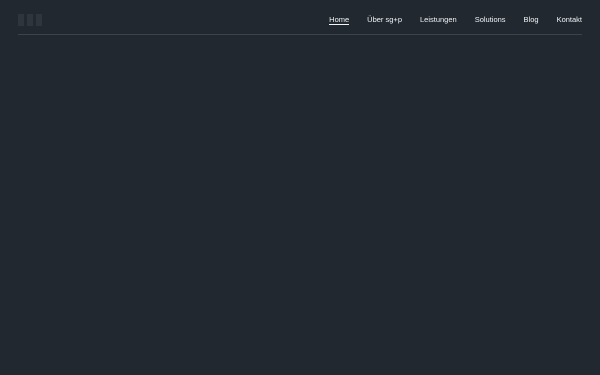 This screenshot has width=600, height=375. I want to click on nav-item-kontakt: Kontakt, so click(569, 20).